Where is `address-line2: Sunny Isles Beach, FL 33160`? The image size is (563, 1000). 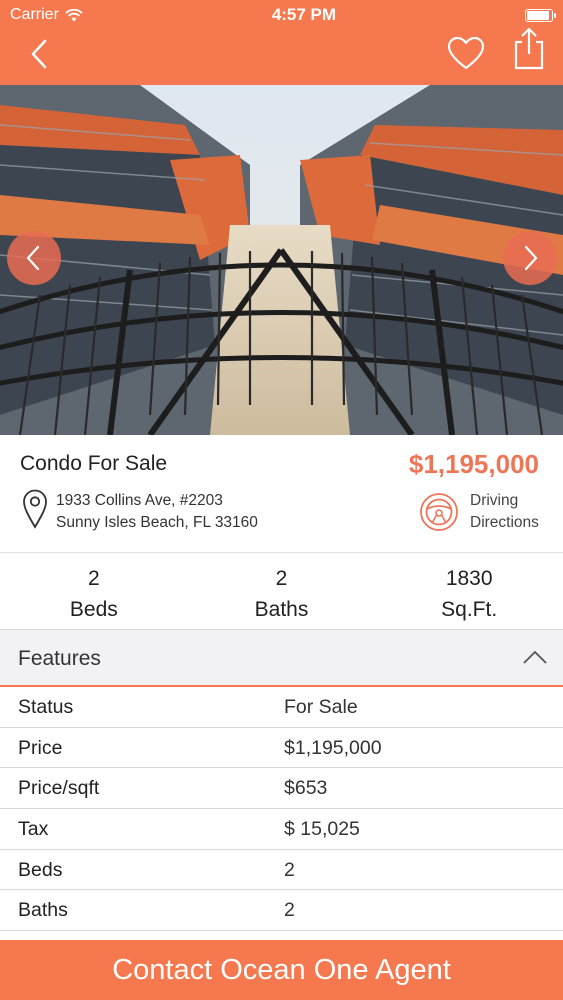
address-line2: Sunny Isles Beach, FL 33160 is located at coordinates (157, 522).